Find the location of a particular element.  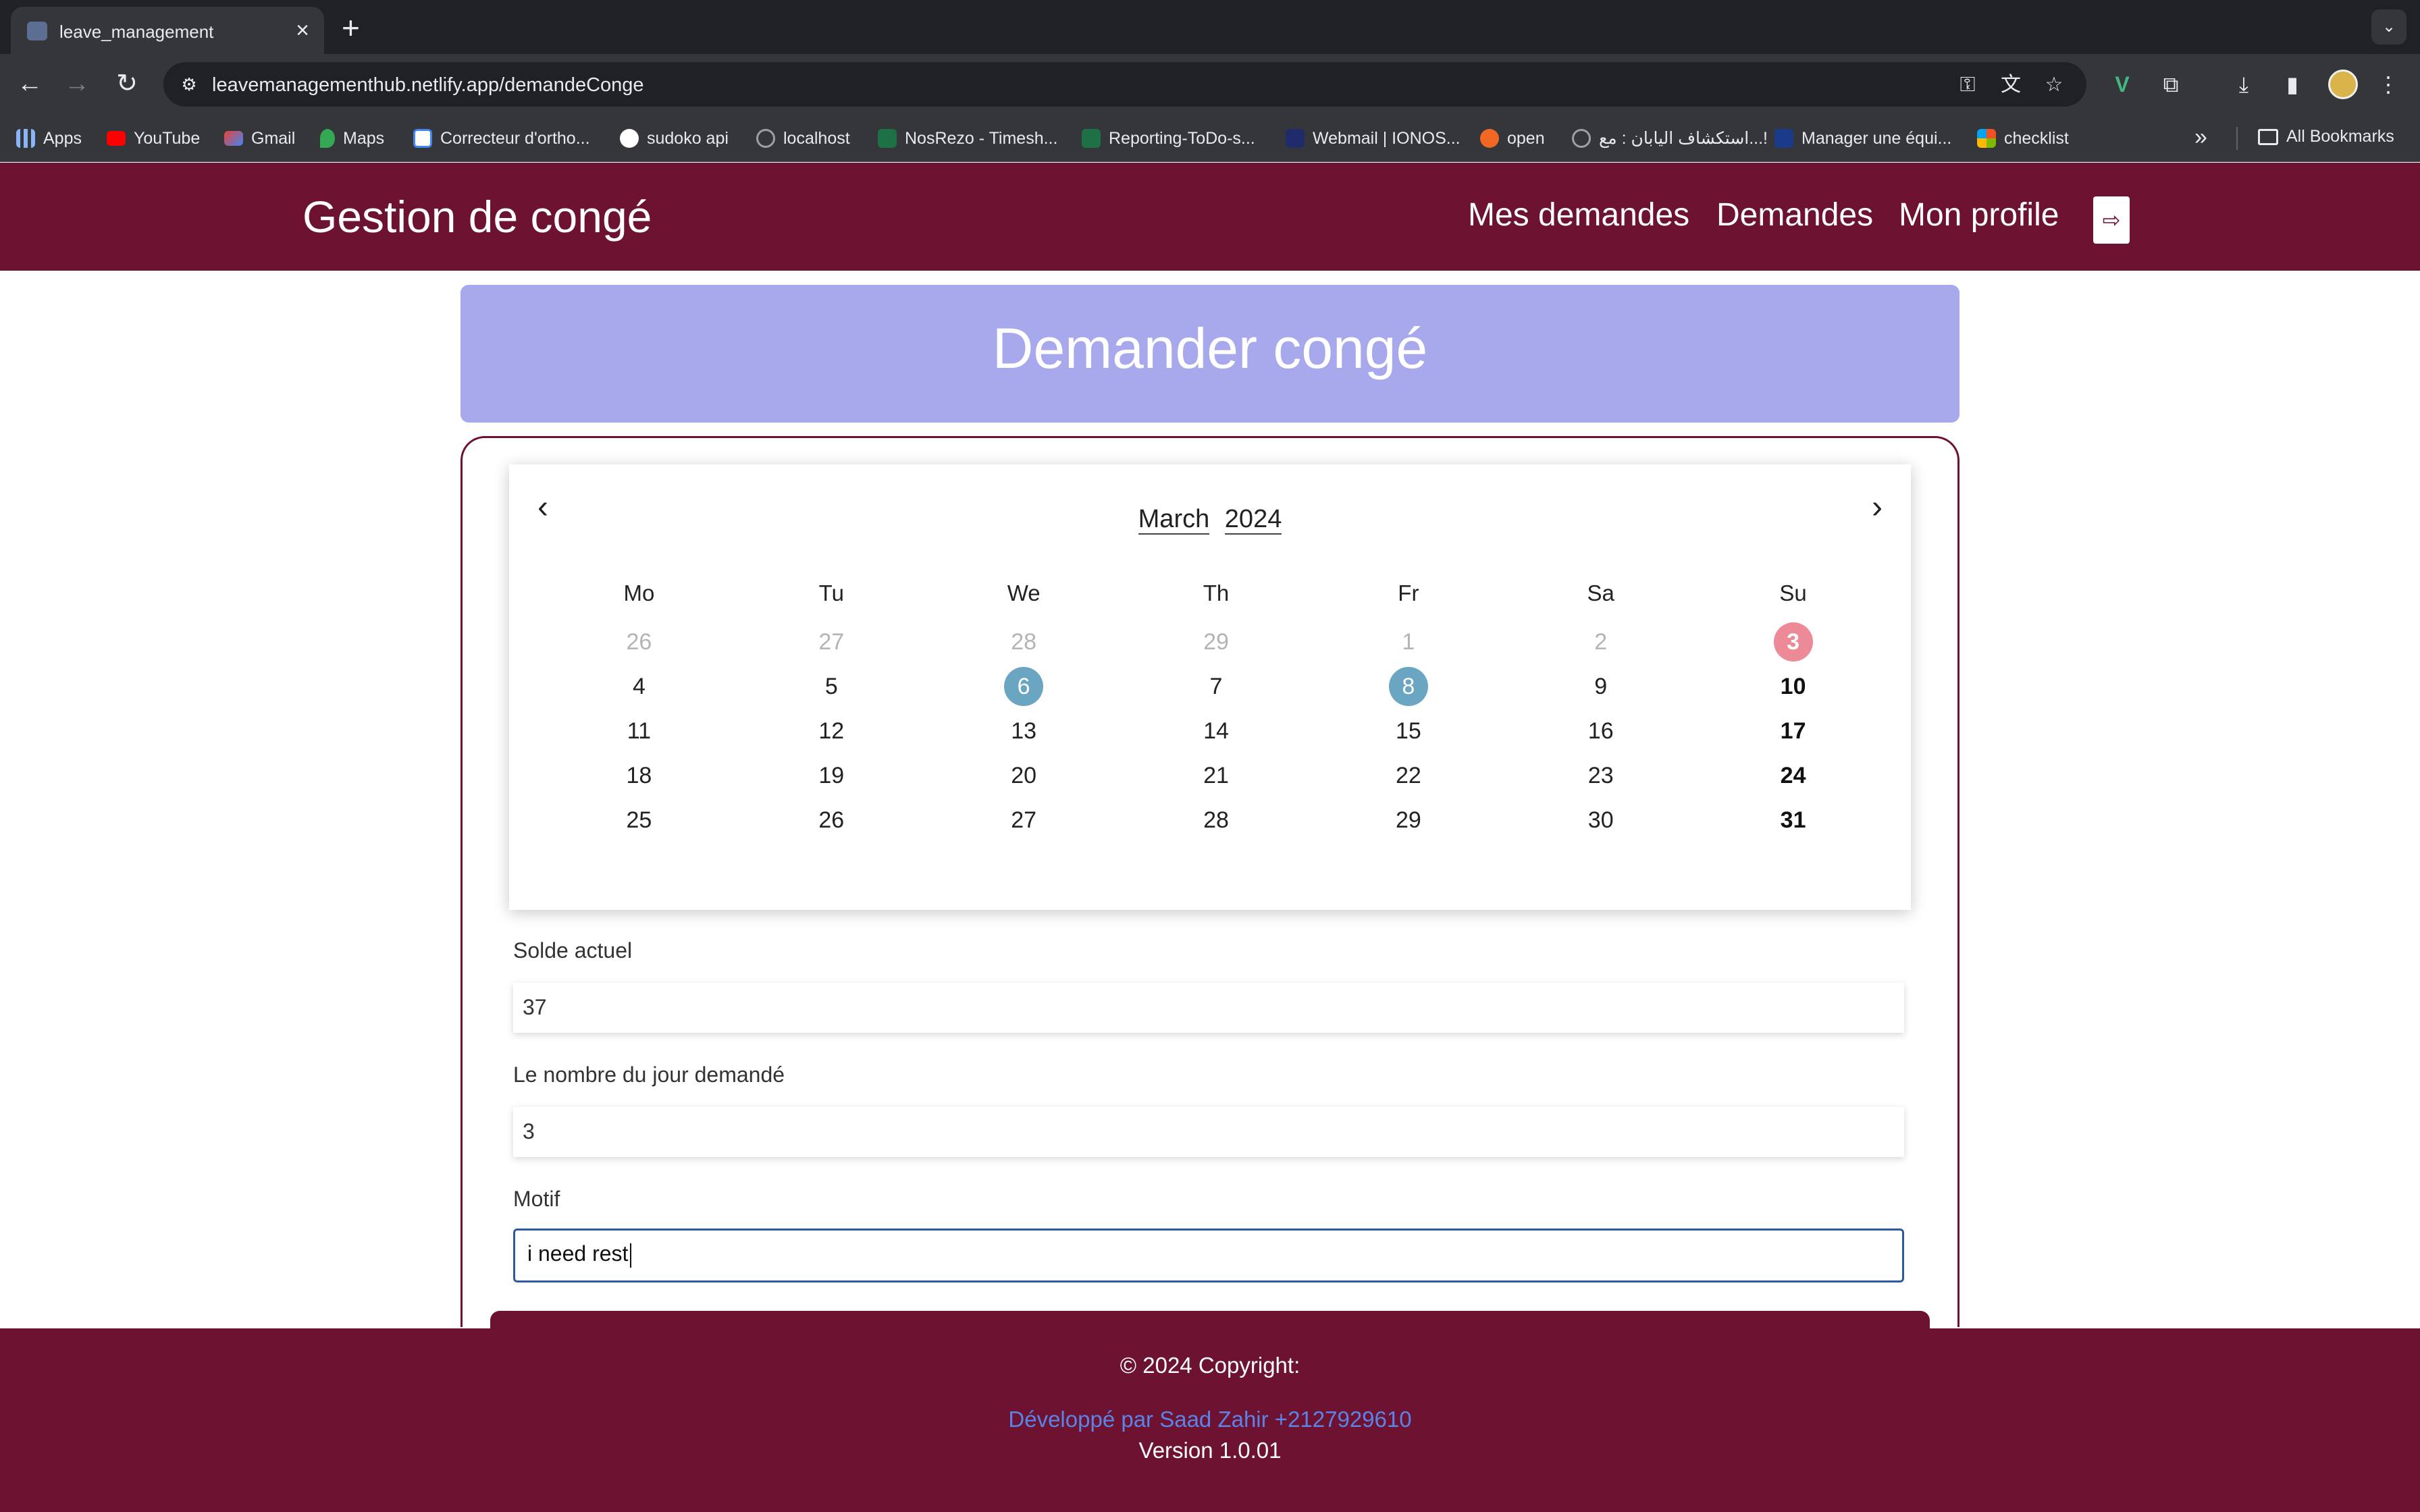

footer-developer-link: Développé par Saad Zahir +2127929610 is located at coordinates (1210, 1420).